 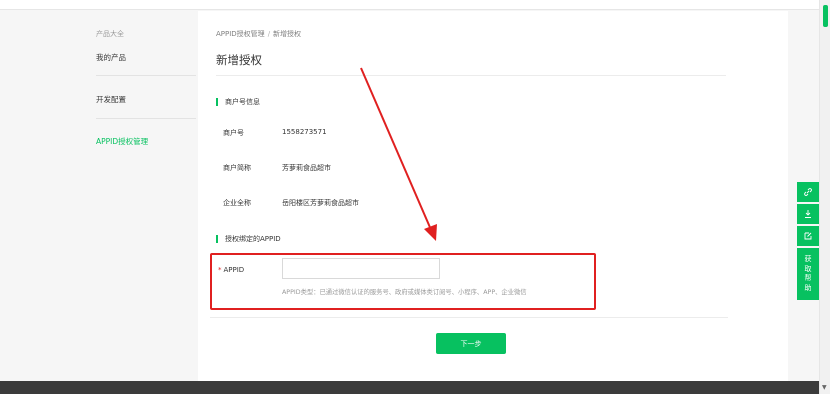 What do you see at coordinates (409, 387) in the screenshot?
I see `footer-bar` at bounding box center [409, 387].